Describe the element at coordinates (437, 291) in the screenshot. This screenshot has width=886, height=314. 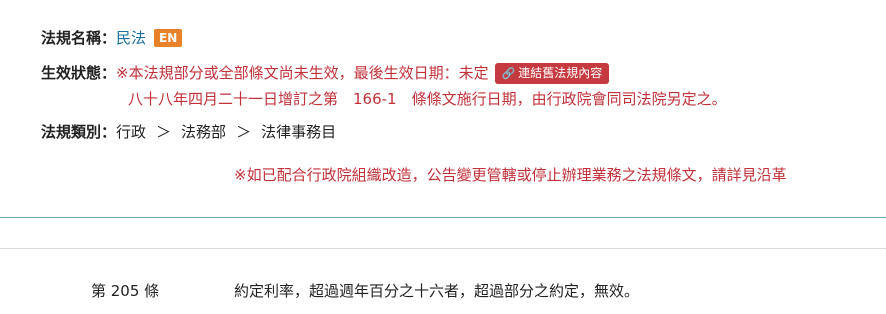
I see `article-text: 約定利率，超過週年百分之十六者，超過部分之約定，無效。` at that location.